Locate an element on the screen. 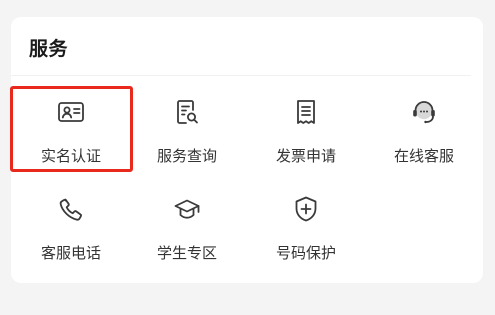 This screenshot has height=315, width=495. title-divider is located at coordinates (241, 75).